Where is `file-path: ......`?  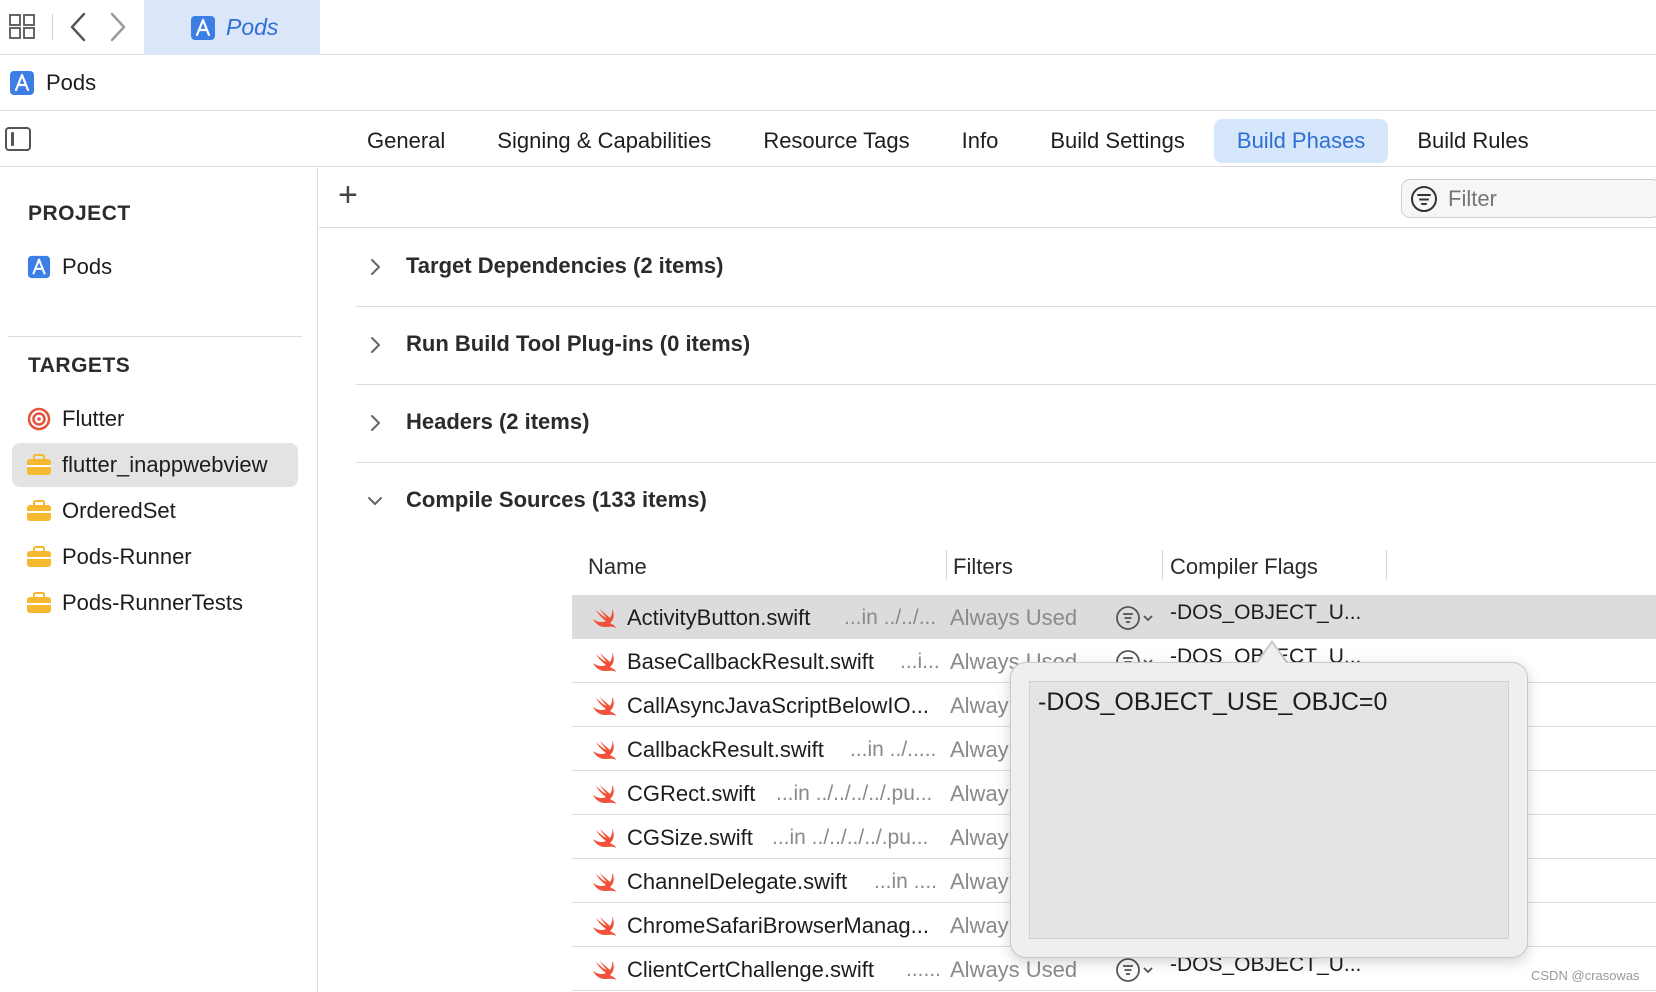 file-path: ...... is located at coordinates (924, 969).